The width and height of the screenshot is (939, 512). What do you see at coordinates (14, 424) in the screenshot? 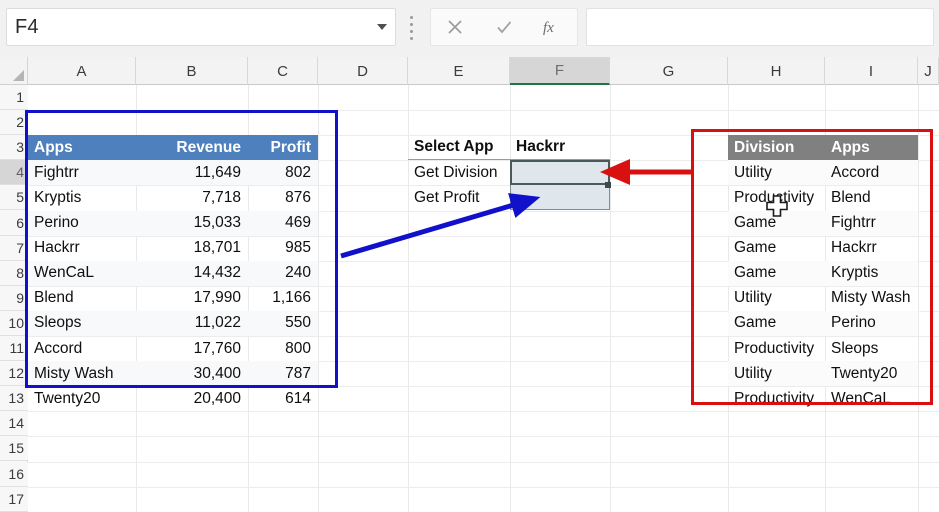
I see `row-header-14: 14` at bounding box center [14, 424].